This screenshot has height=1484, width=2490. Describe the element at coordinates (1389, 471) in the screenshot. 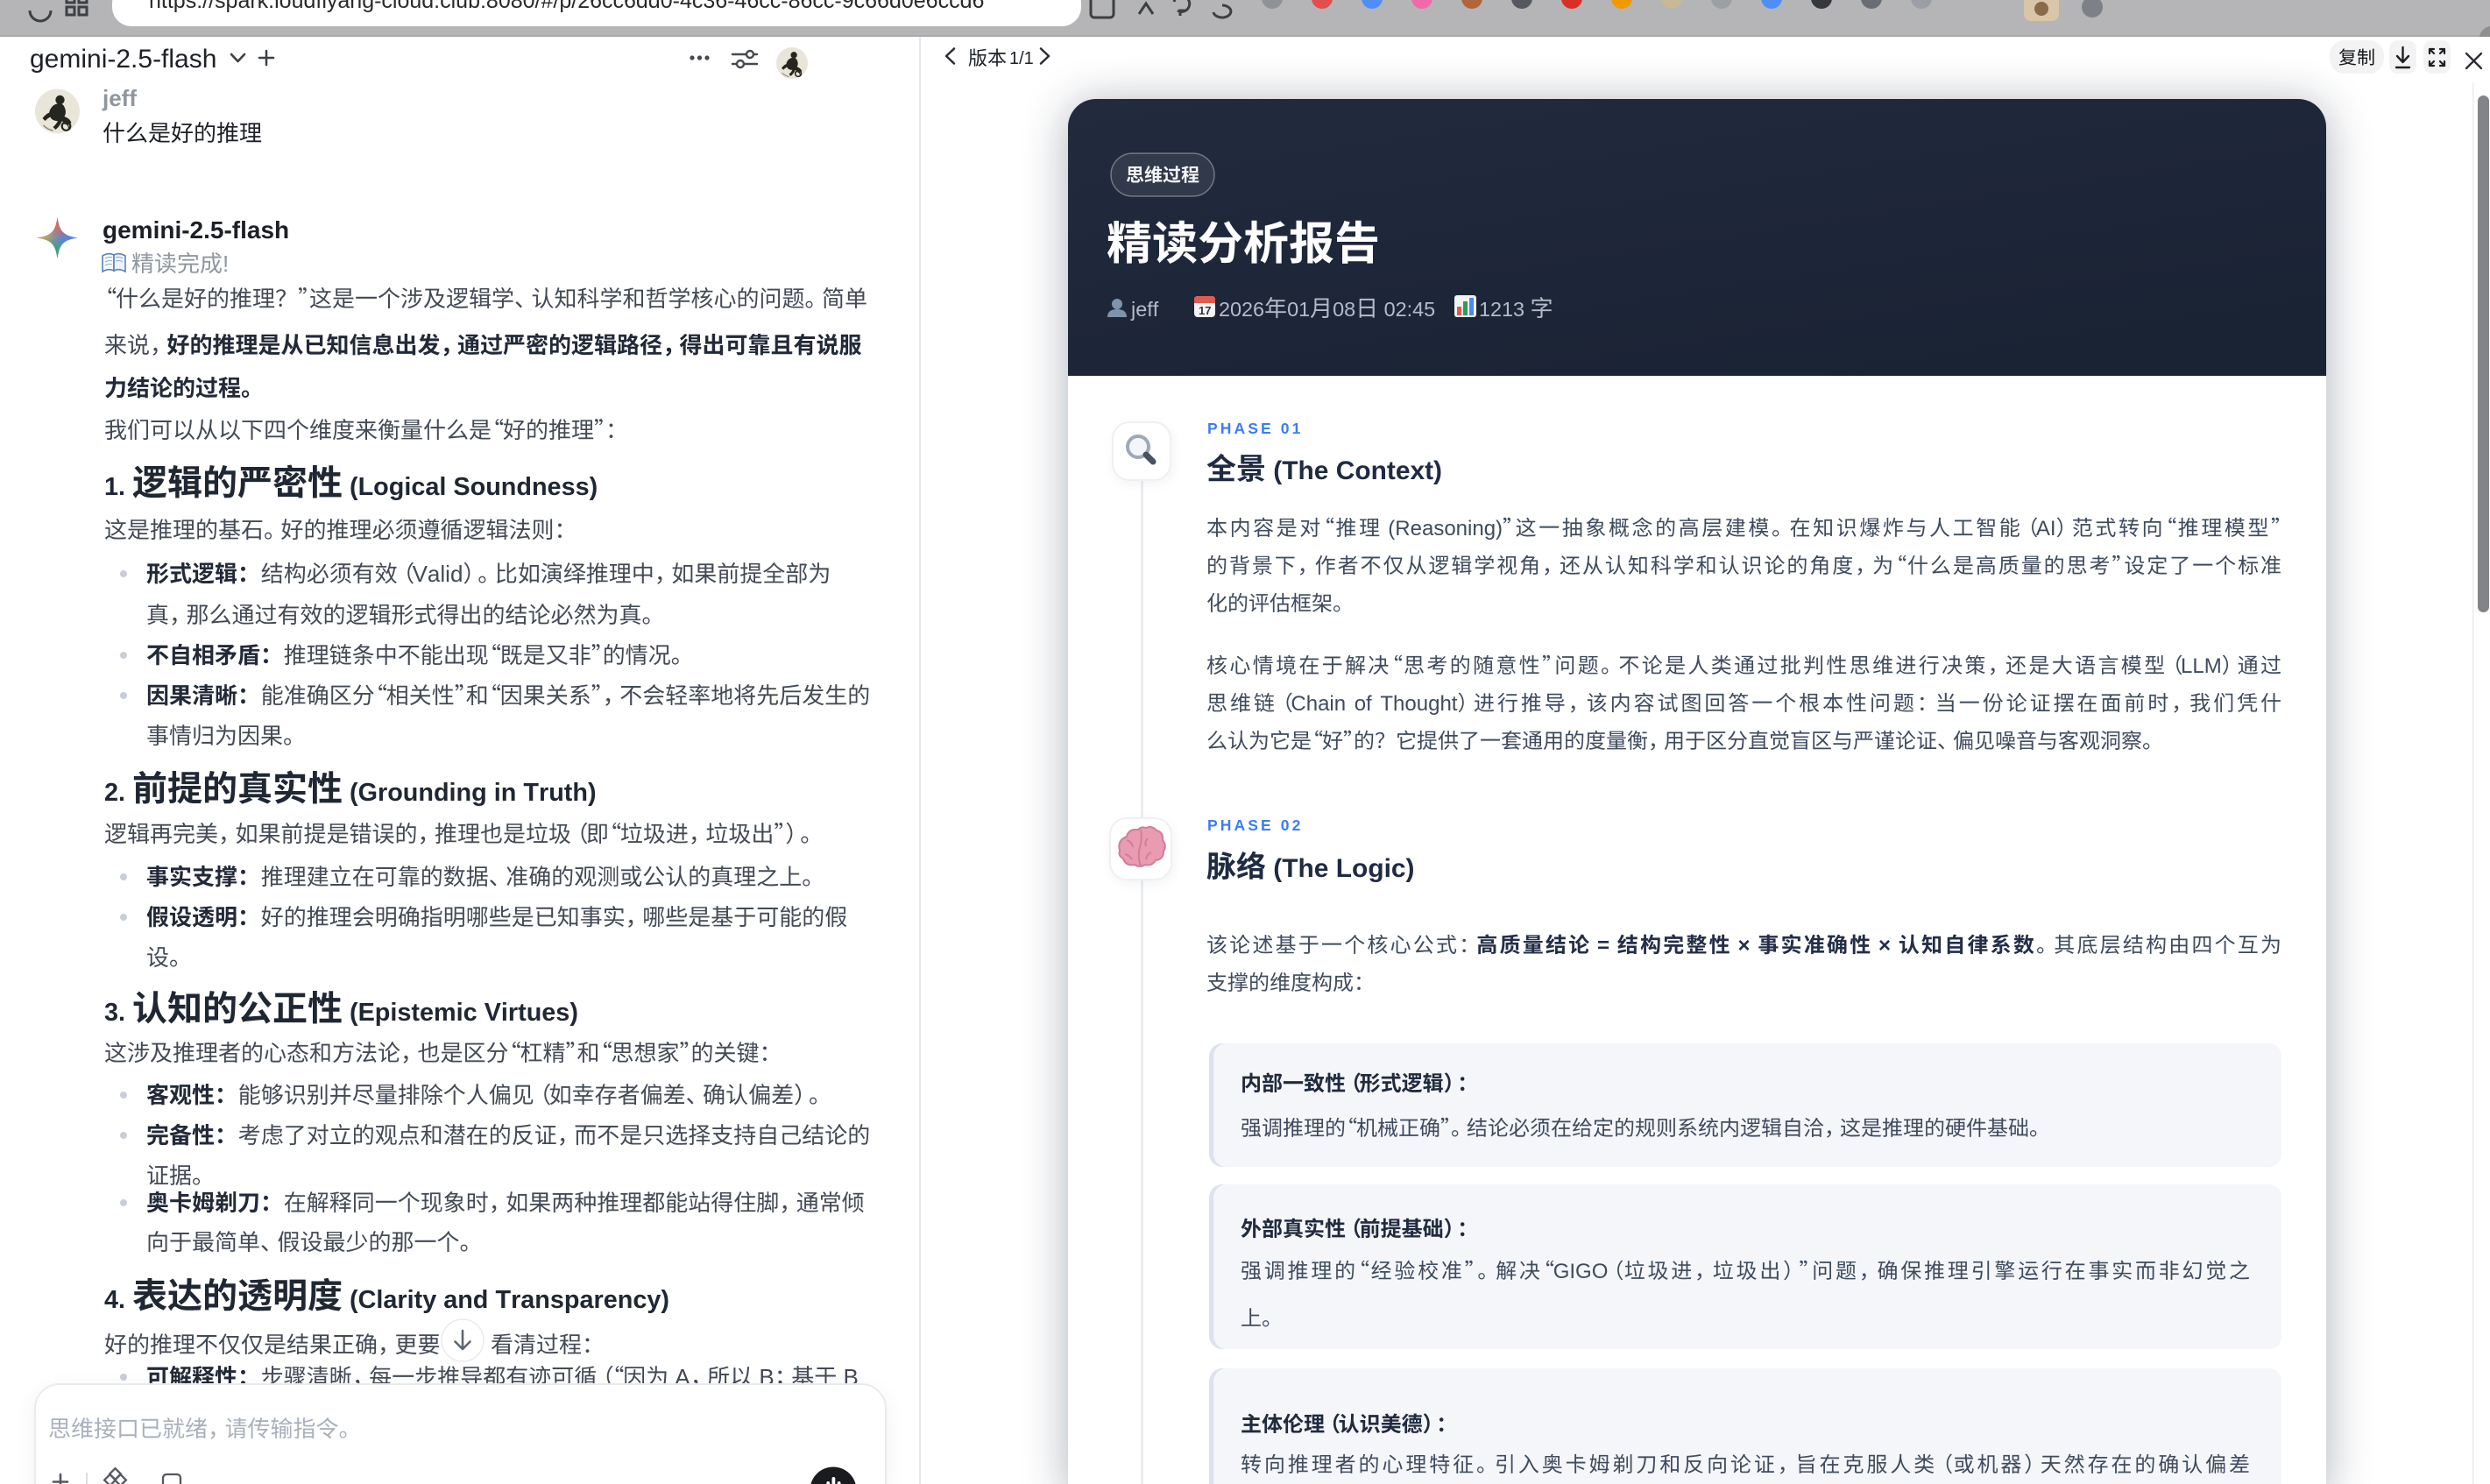

I see `svg-text: Context)` at that location.